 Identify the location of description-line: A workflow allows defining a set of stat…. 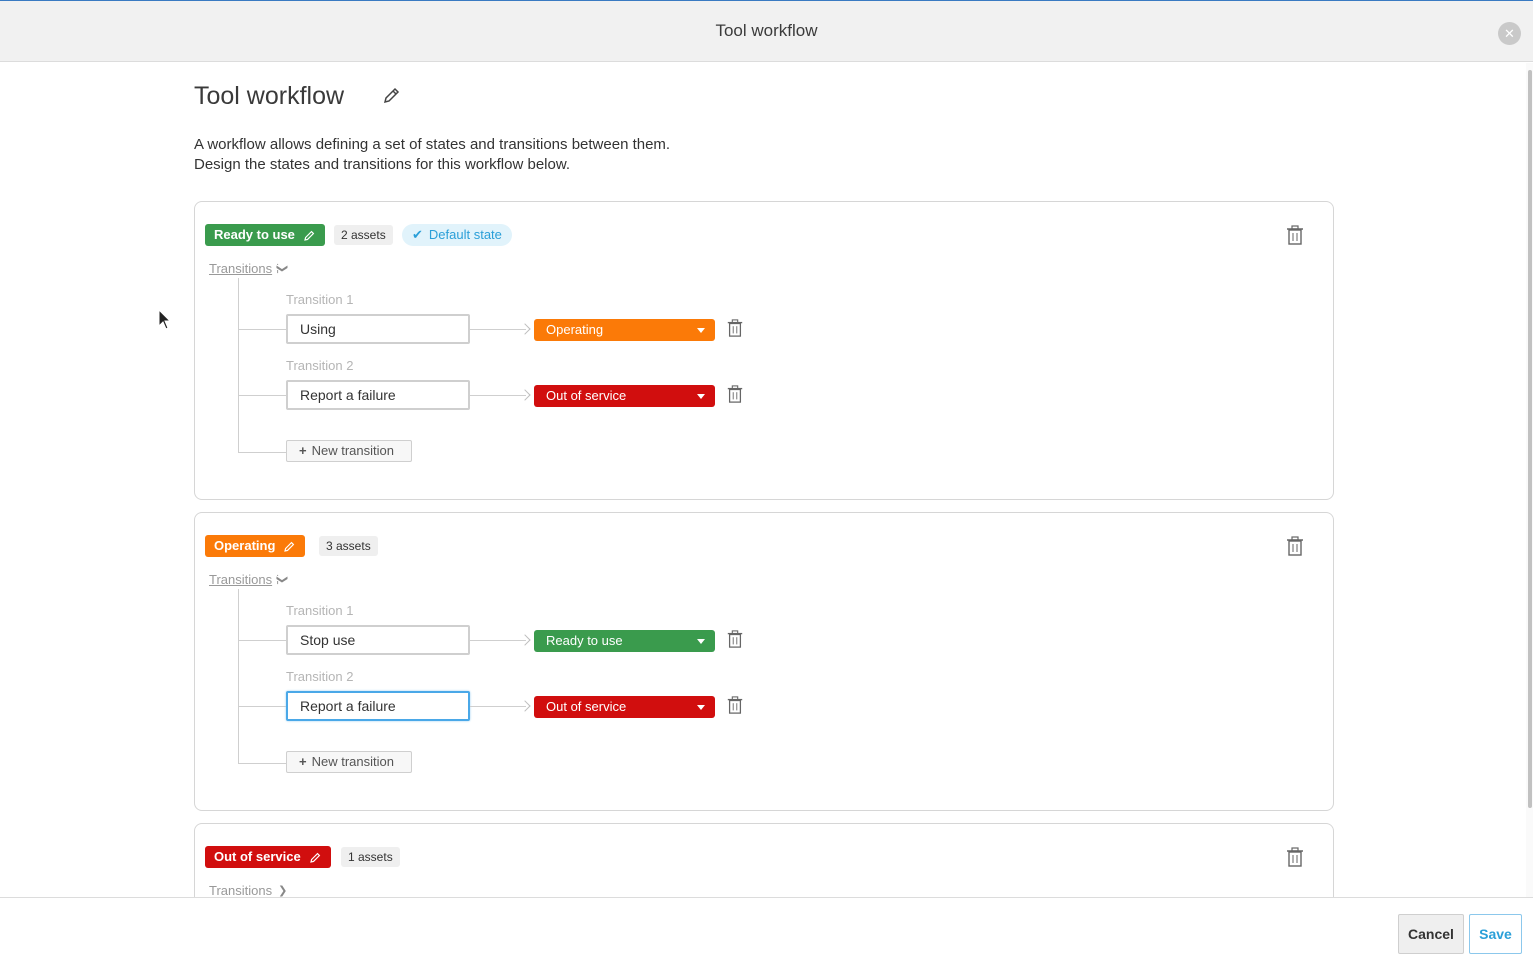
(432, 144).